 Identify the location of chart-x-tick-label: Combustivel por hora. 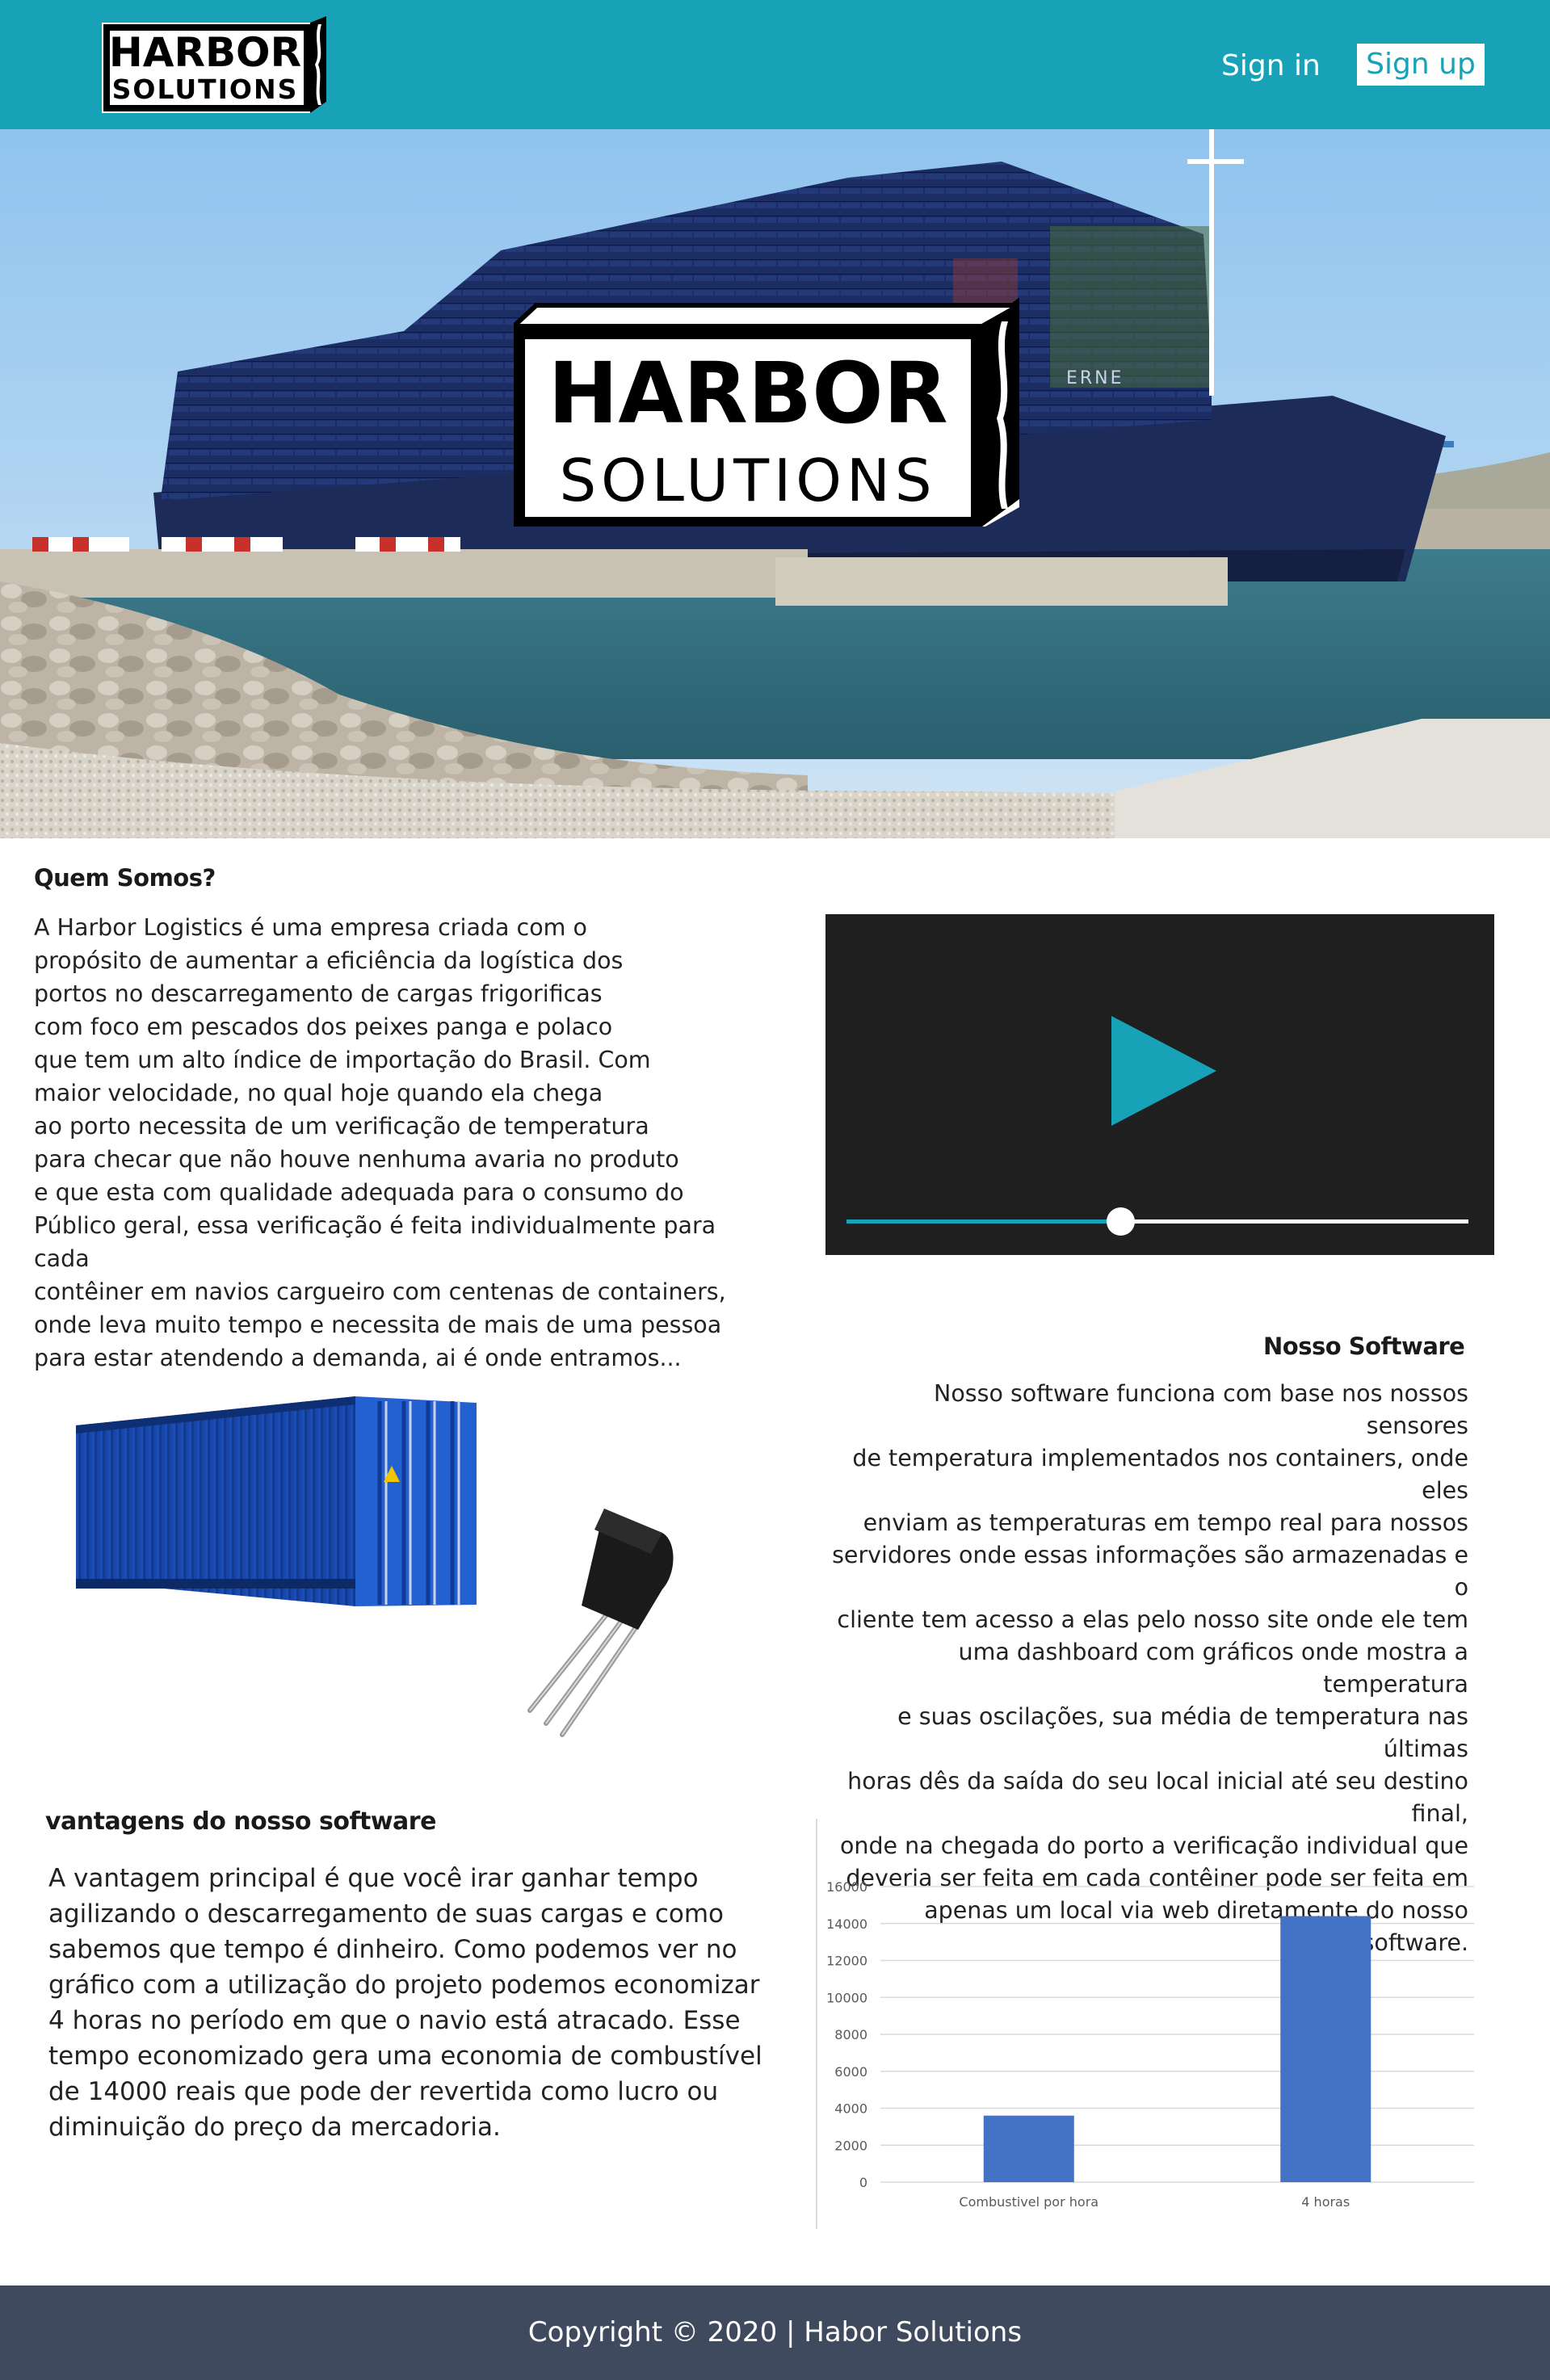
(1028, 2202).